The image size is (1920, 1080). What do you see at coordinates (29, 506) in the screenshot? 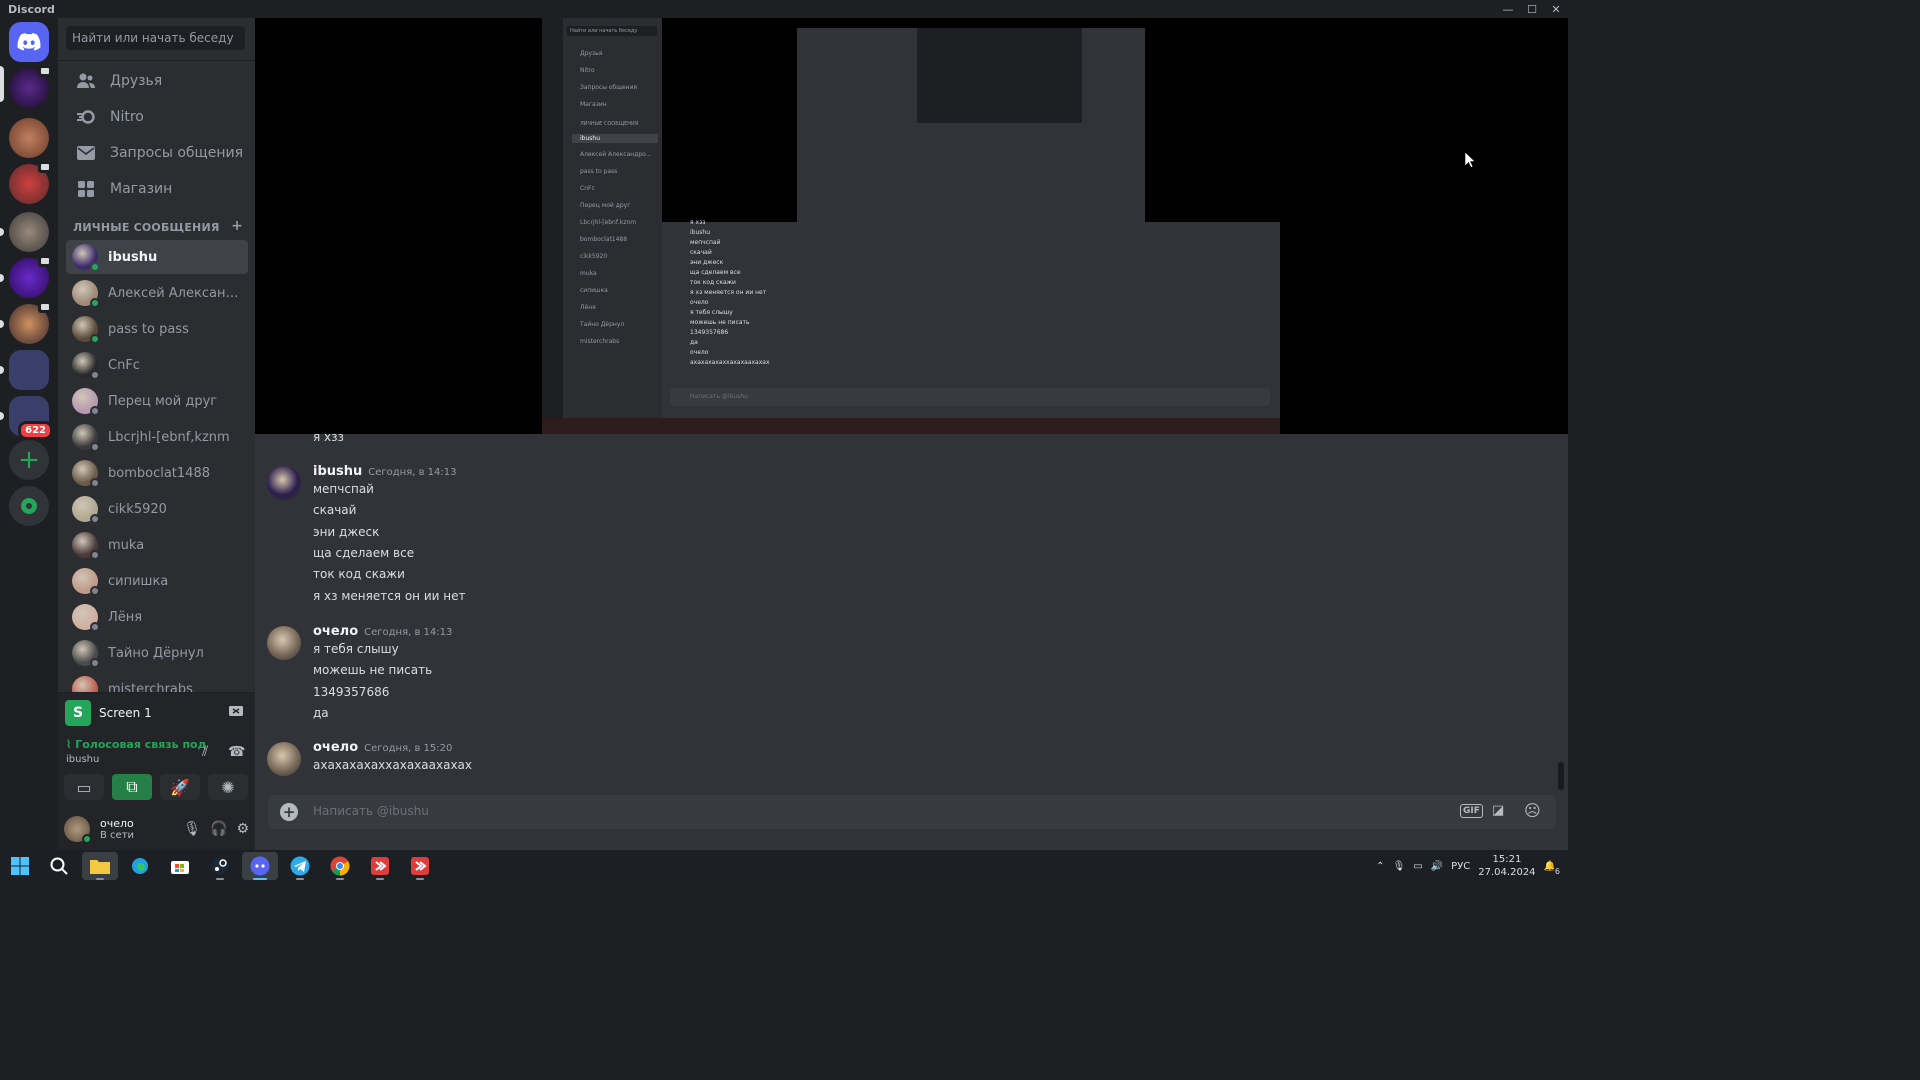
I see `explore-servers-button` at bounding box center [29, 506].